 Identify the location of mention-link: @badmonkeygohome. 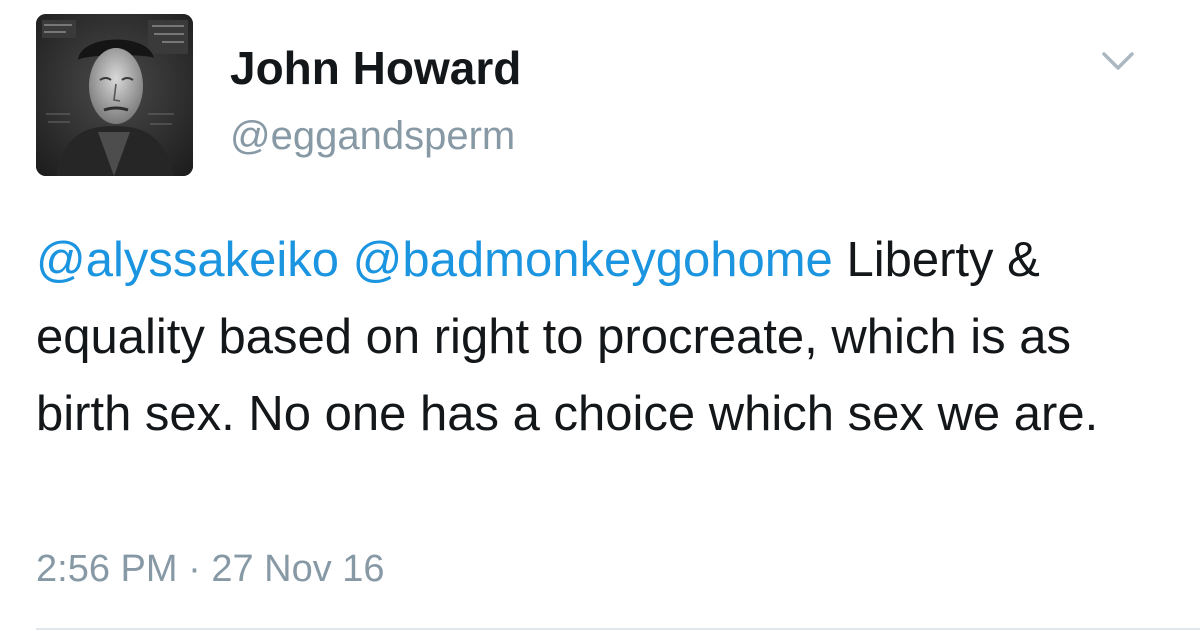
(593, 260).